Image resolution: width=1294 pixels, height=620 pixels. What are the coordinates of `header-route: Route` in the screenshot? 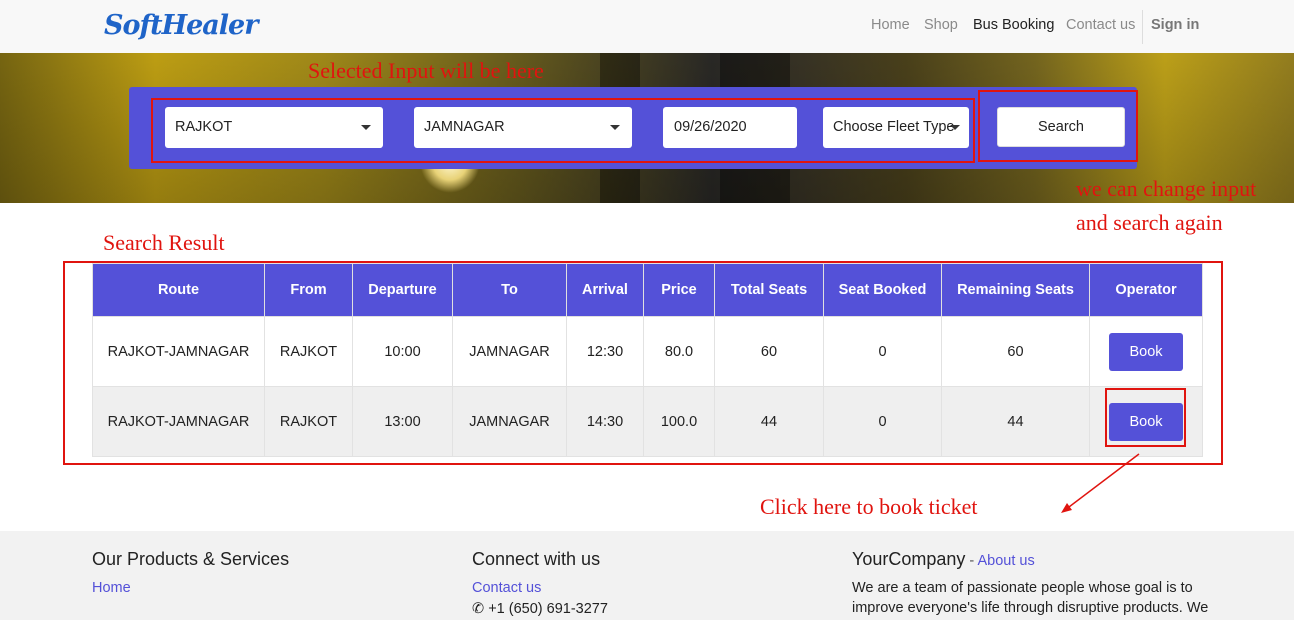 It's located at (178, 290).